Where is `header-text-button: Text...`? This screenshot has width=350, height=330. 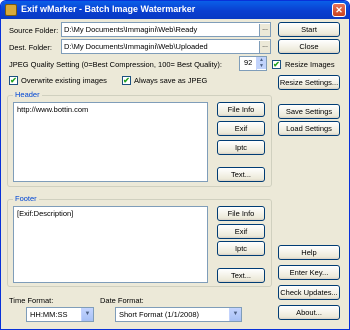 header-text-button: Text... is located at coordinates (241, 174).